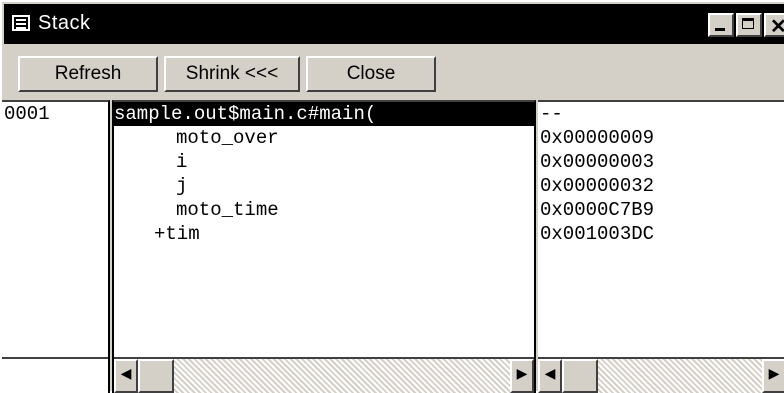 The image size is (784, 393). Describe the element at coordinates (245, 114) in the screenshot. I see `stack-frame-label: sample.out$main.c#main(` at that location.